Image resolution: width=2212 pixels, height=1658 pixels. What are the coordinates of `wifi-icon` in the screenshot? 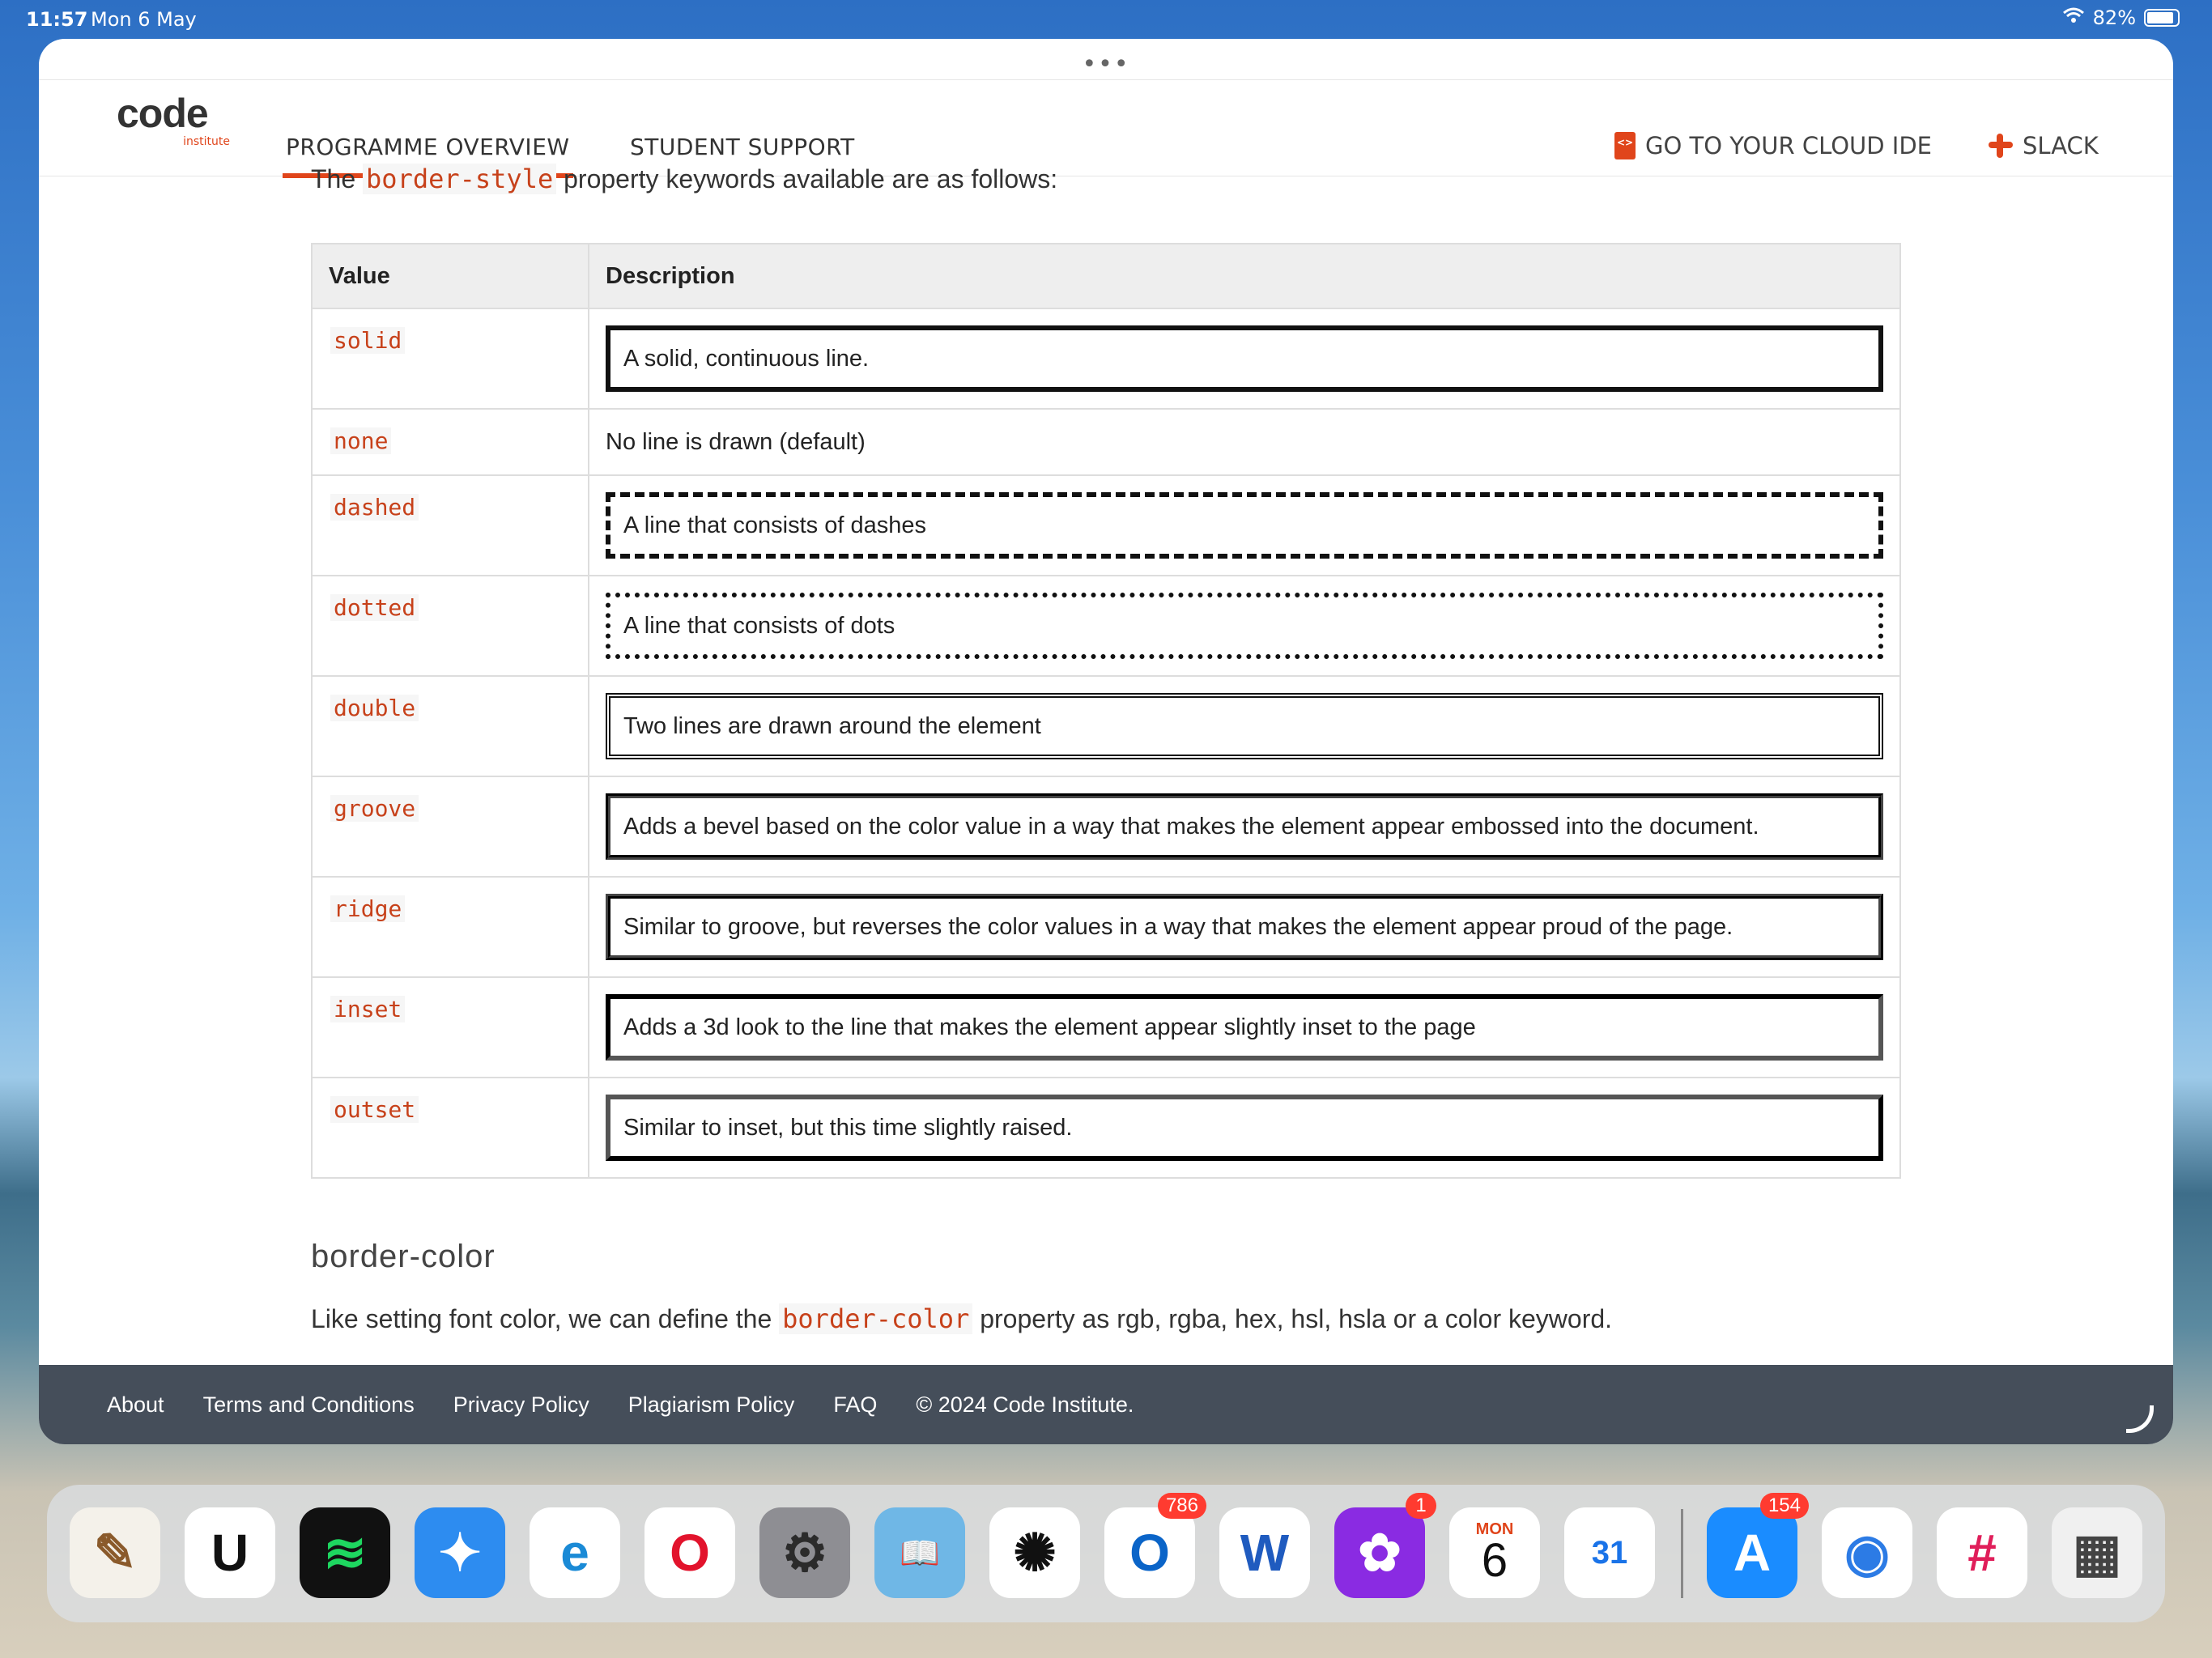 It's located at (2073, 17).